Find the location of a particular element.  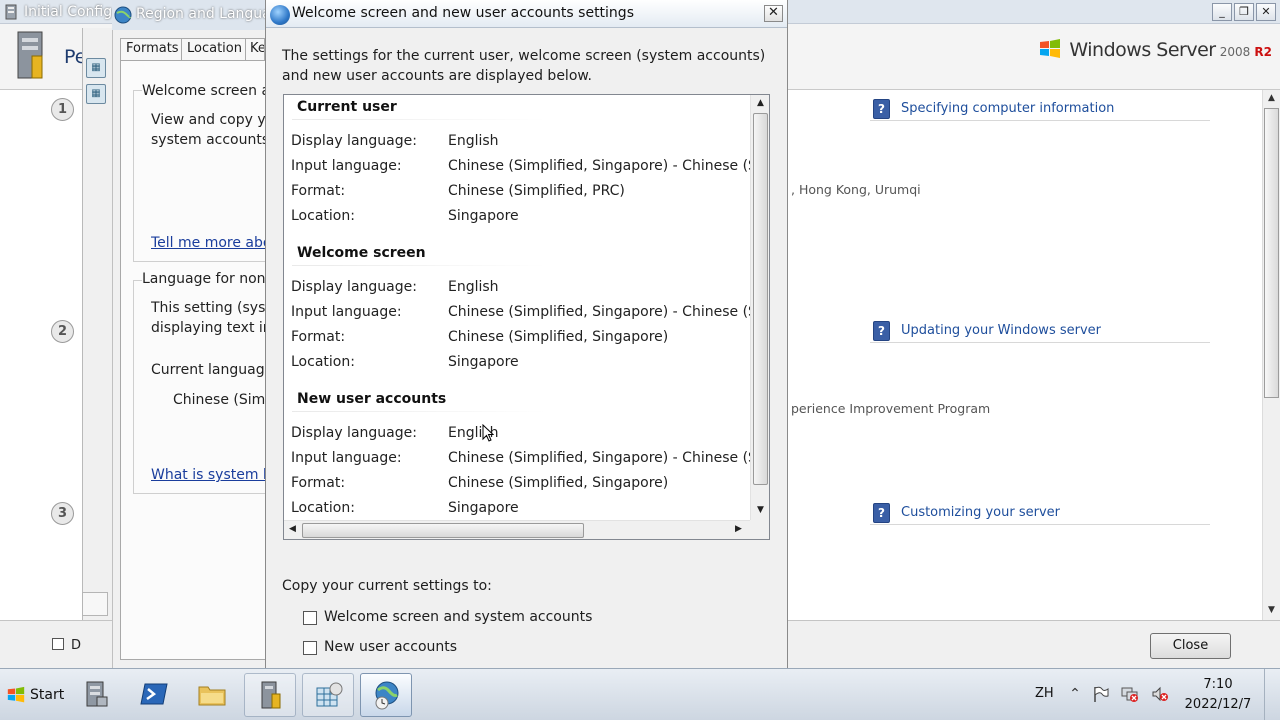

group-heading-current-user: Current user is located at coordinates (347, 107).